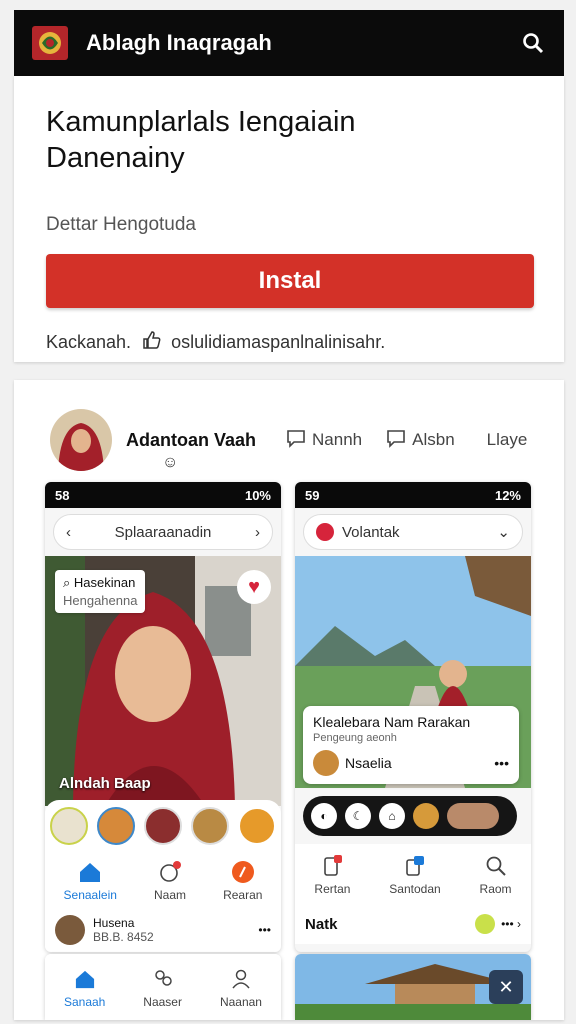  I want to click on bottom-tabbar: Senaalein Naam Rearan, so click(163, 880).